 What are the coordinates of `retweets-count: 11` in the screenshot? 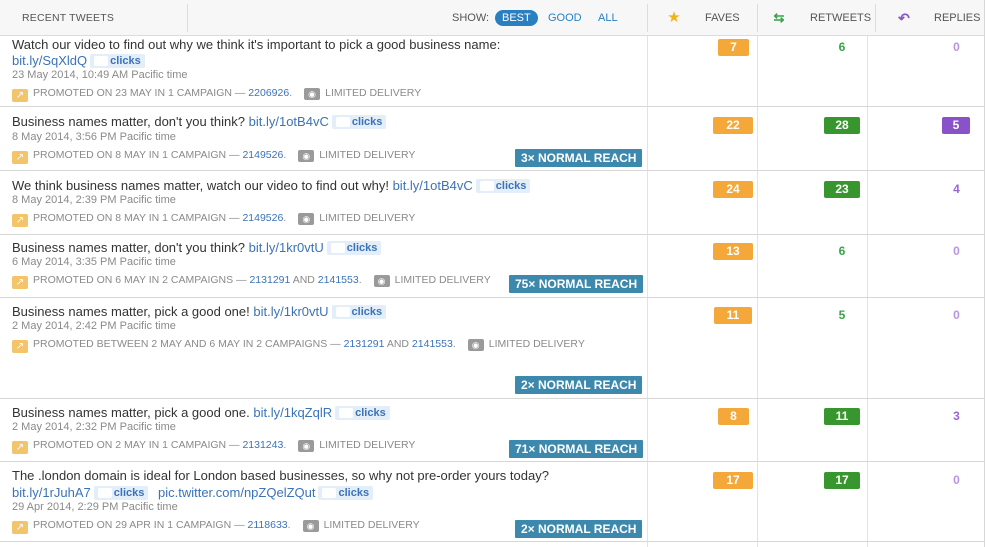 It's located at (842, 416).